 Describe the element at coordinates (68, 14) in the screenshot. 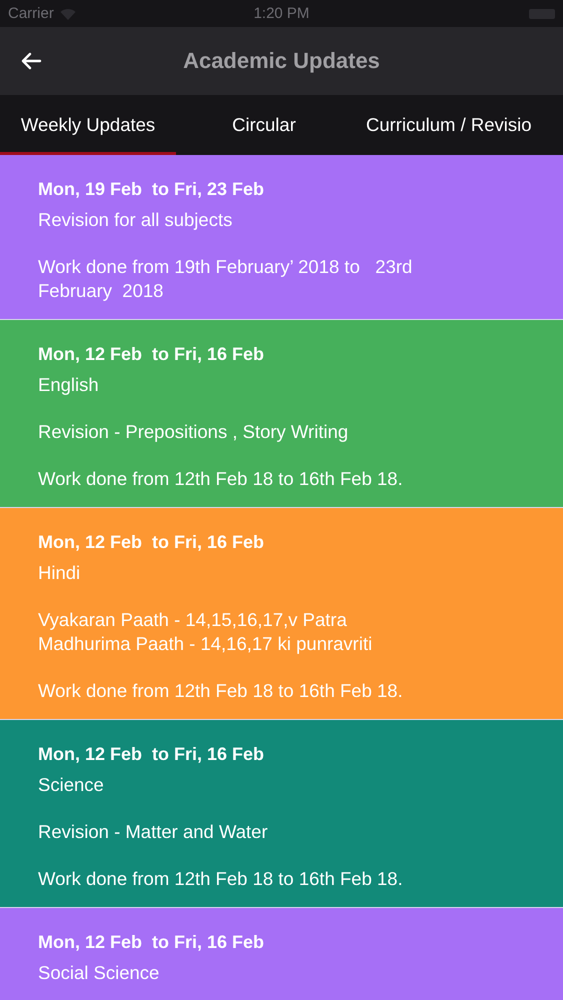

I see `wifi-icon` at that location.